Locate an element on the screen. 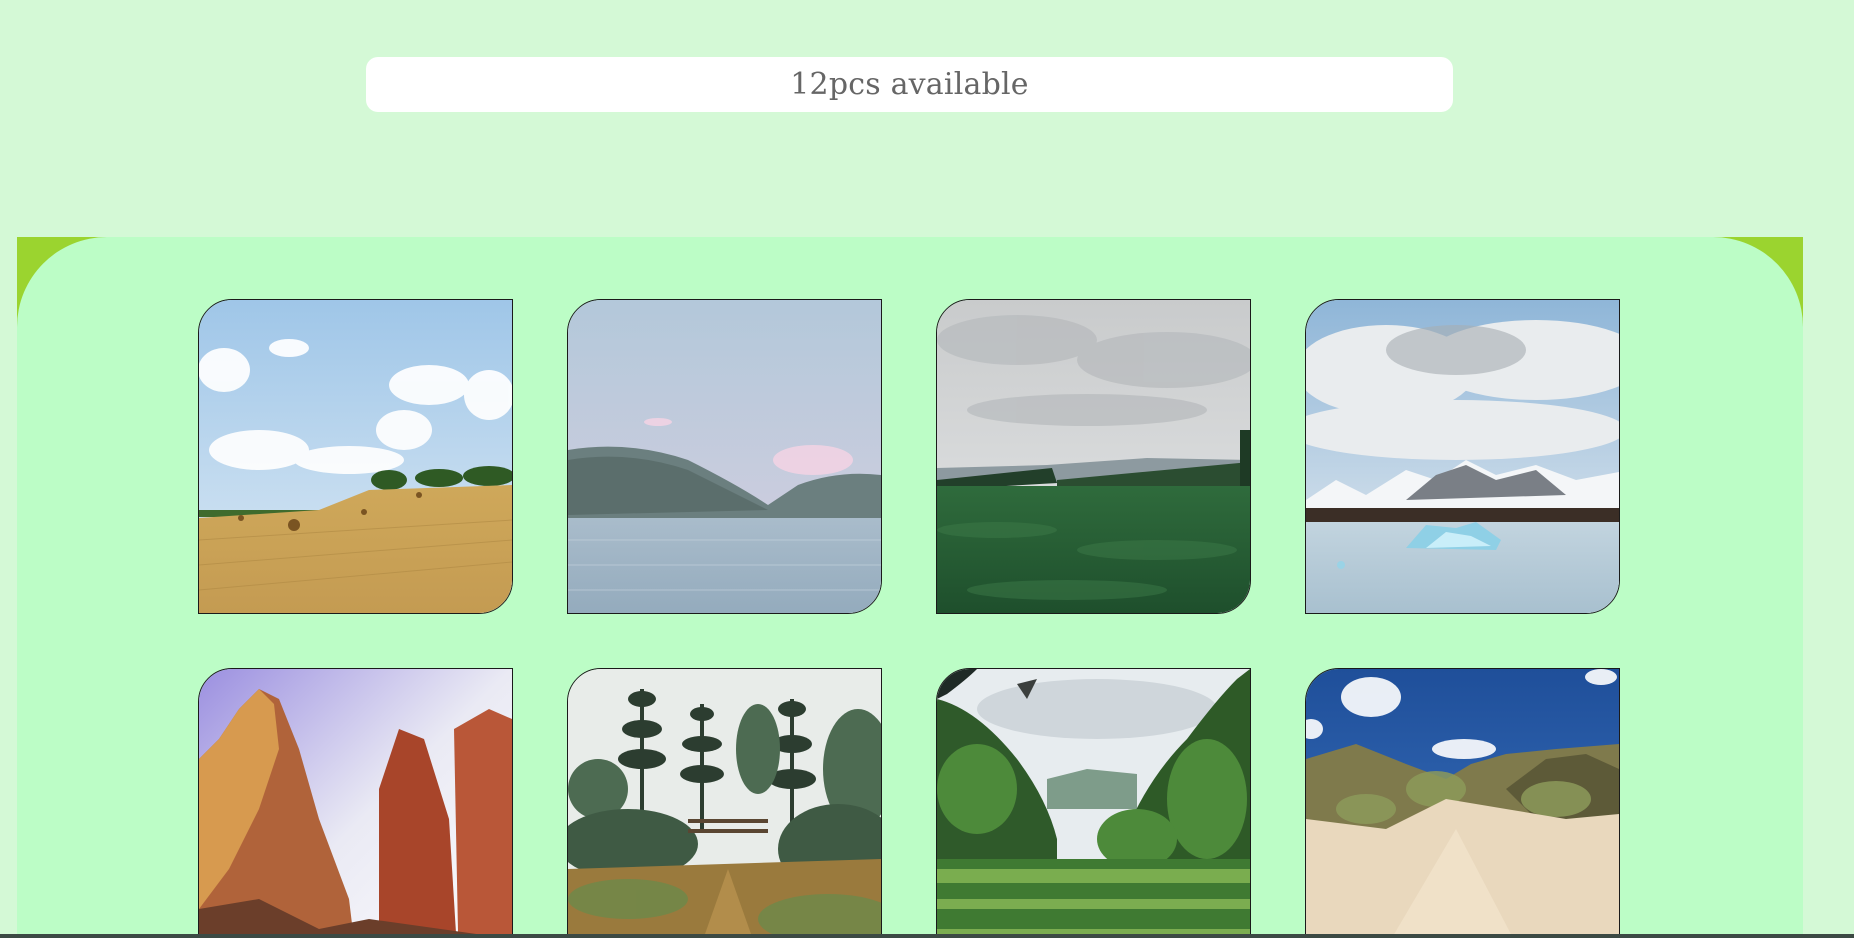 The height and width of the screenshot is (938, 1854). photo-tile-sand-dunes is located at coordinates (1462, 803).